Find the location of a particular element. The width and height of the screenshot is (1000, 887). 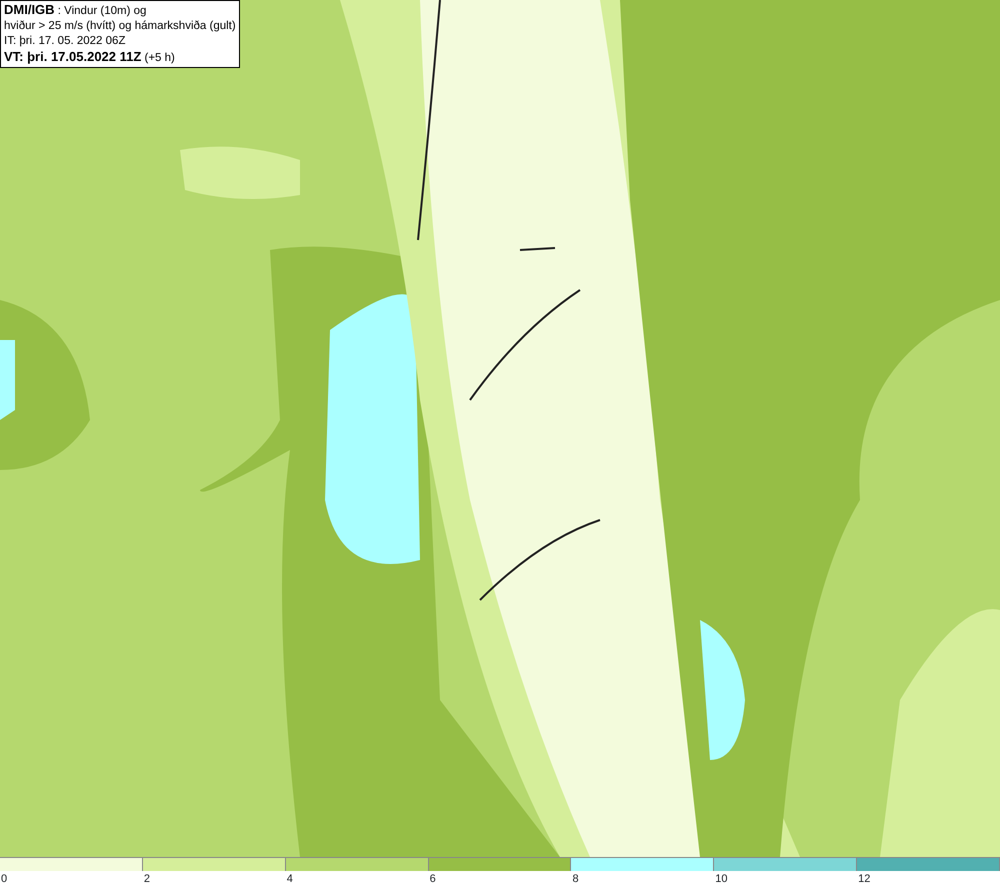

legend-label: 6 is located at coordinates (433, 879).